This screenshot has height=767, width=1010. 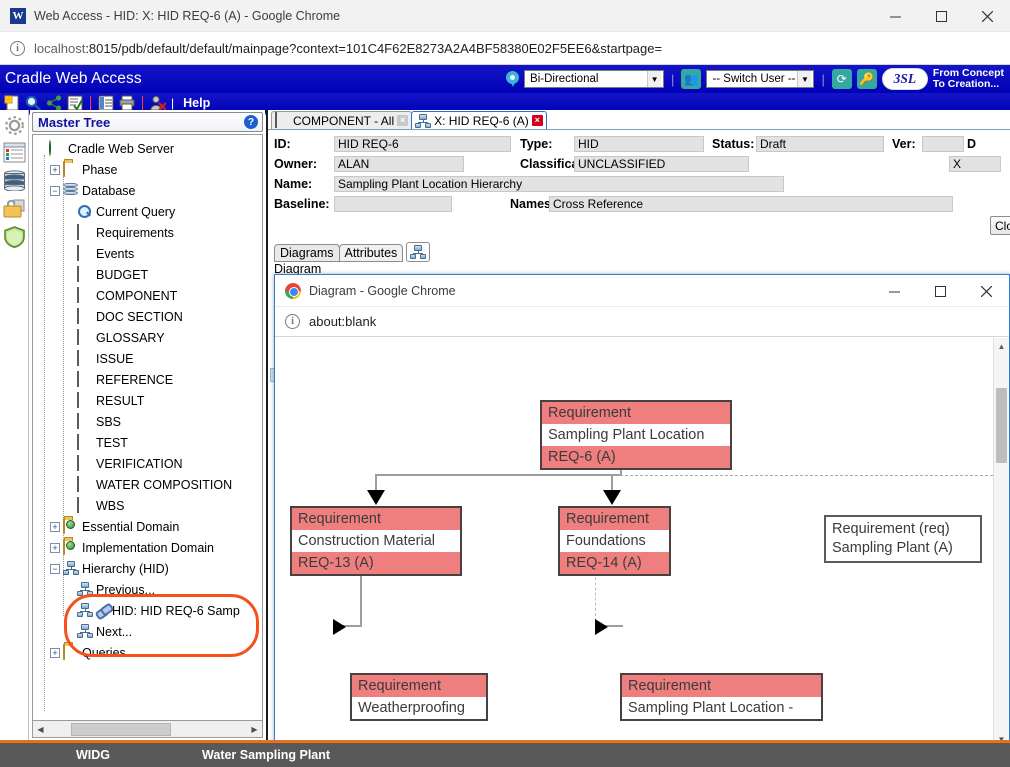 What do you see at coordinates (661, 164) in the screenshot?
I see `classification-field: UNCLASSIFIED` at bounding box center [661, 164].